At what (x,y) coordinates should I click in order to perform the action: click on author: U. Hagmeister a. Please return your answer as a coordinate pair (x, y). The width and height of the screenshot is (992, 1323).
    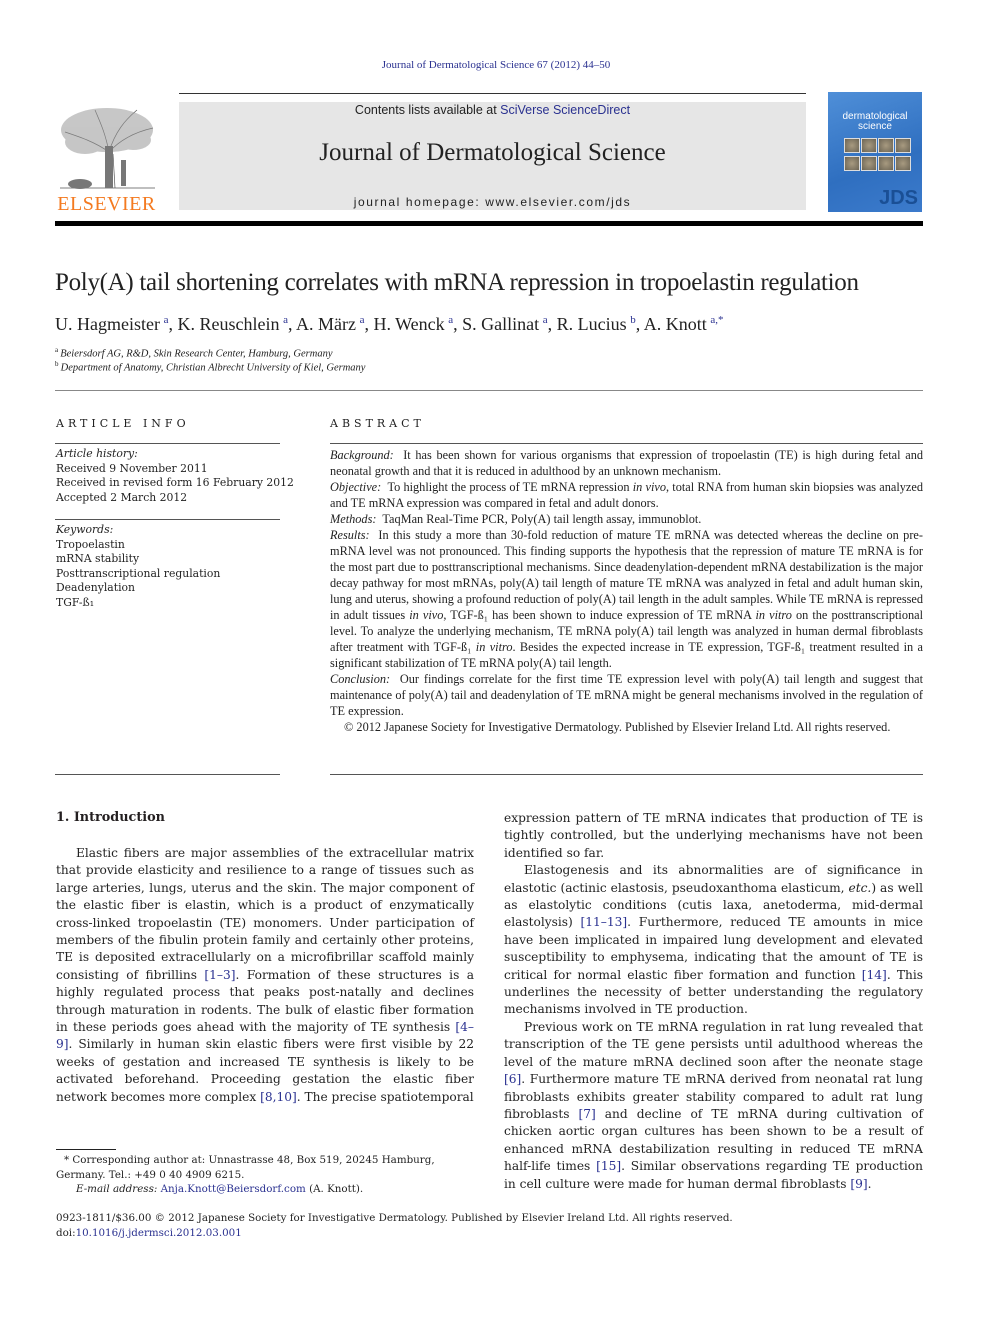
    Looking at the image, I should click on (111, 324).